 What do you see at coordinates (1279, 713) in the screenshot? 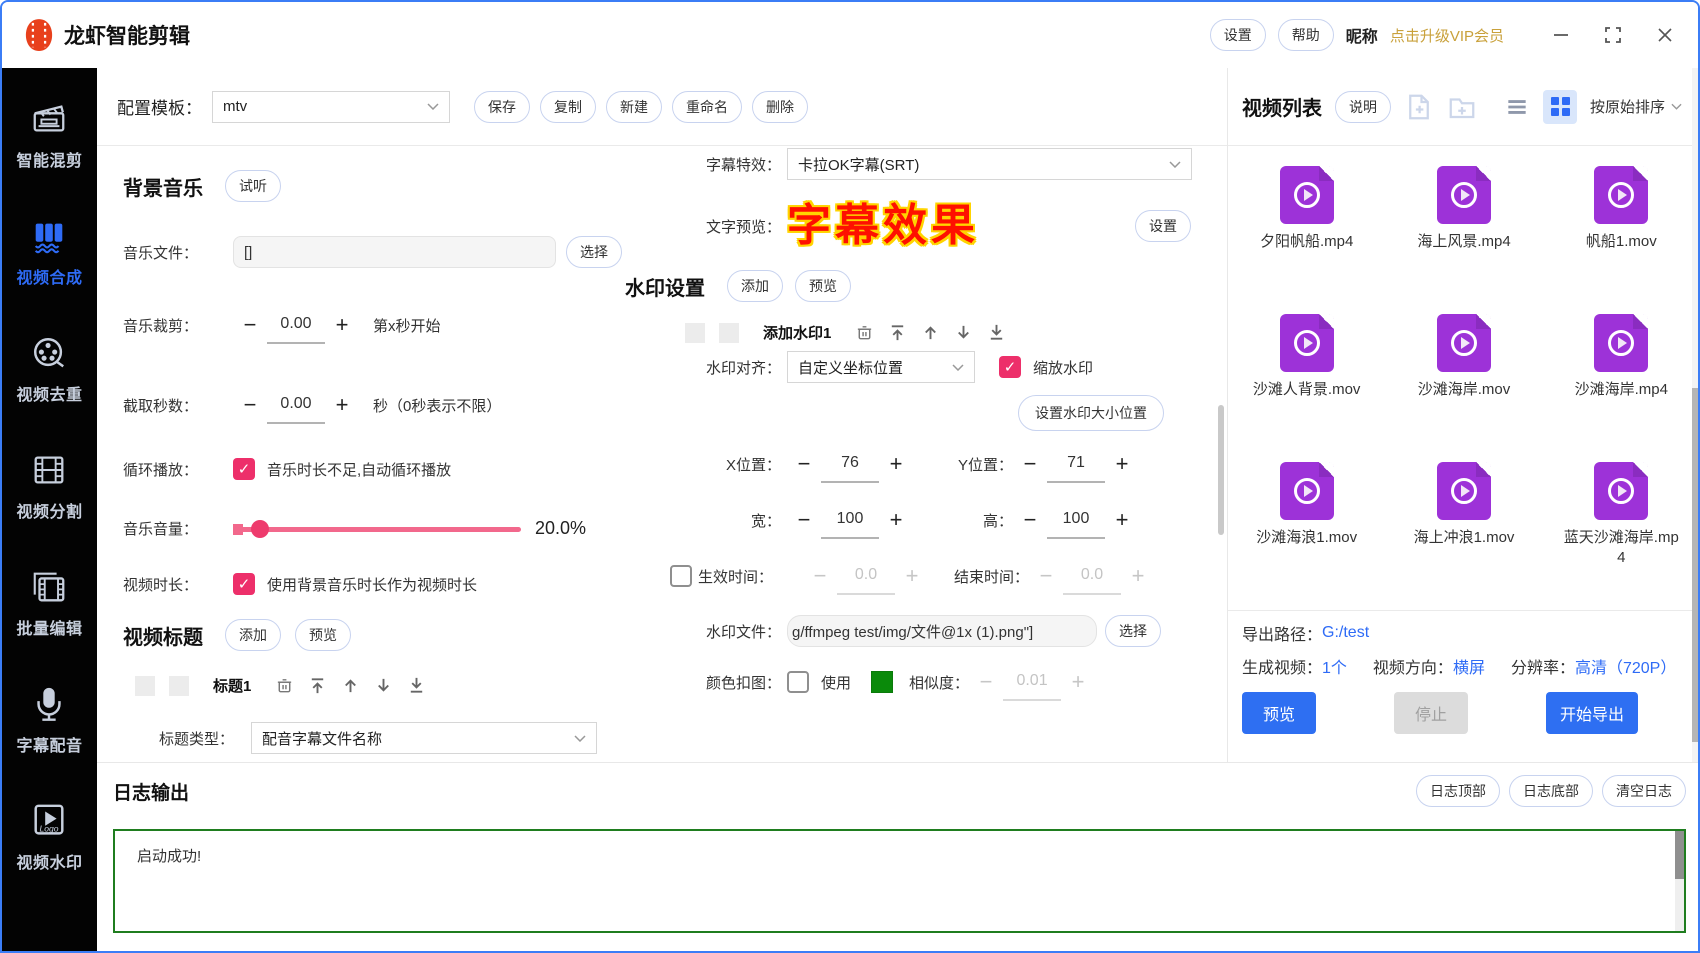
I see `preview-button: 预览` at bounding box center [1279, 713].